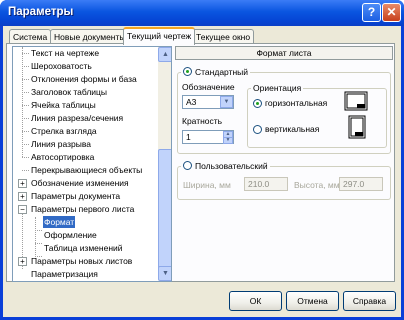 The height and width of the screenshot is (320, 404). Describe the element at coordinates (22, 209) in the screenshot. I see `collapse-minus-icon: −` at that location.